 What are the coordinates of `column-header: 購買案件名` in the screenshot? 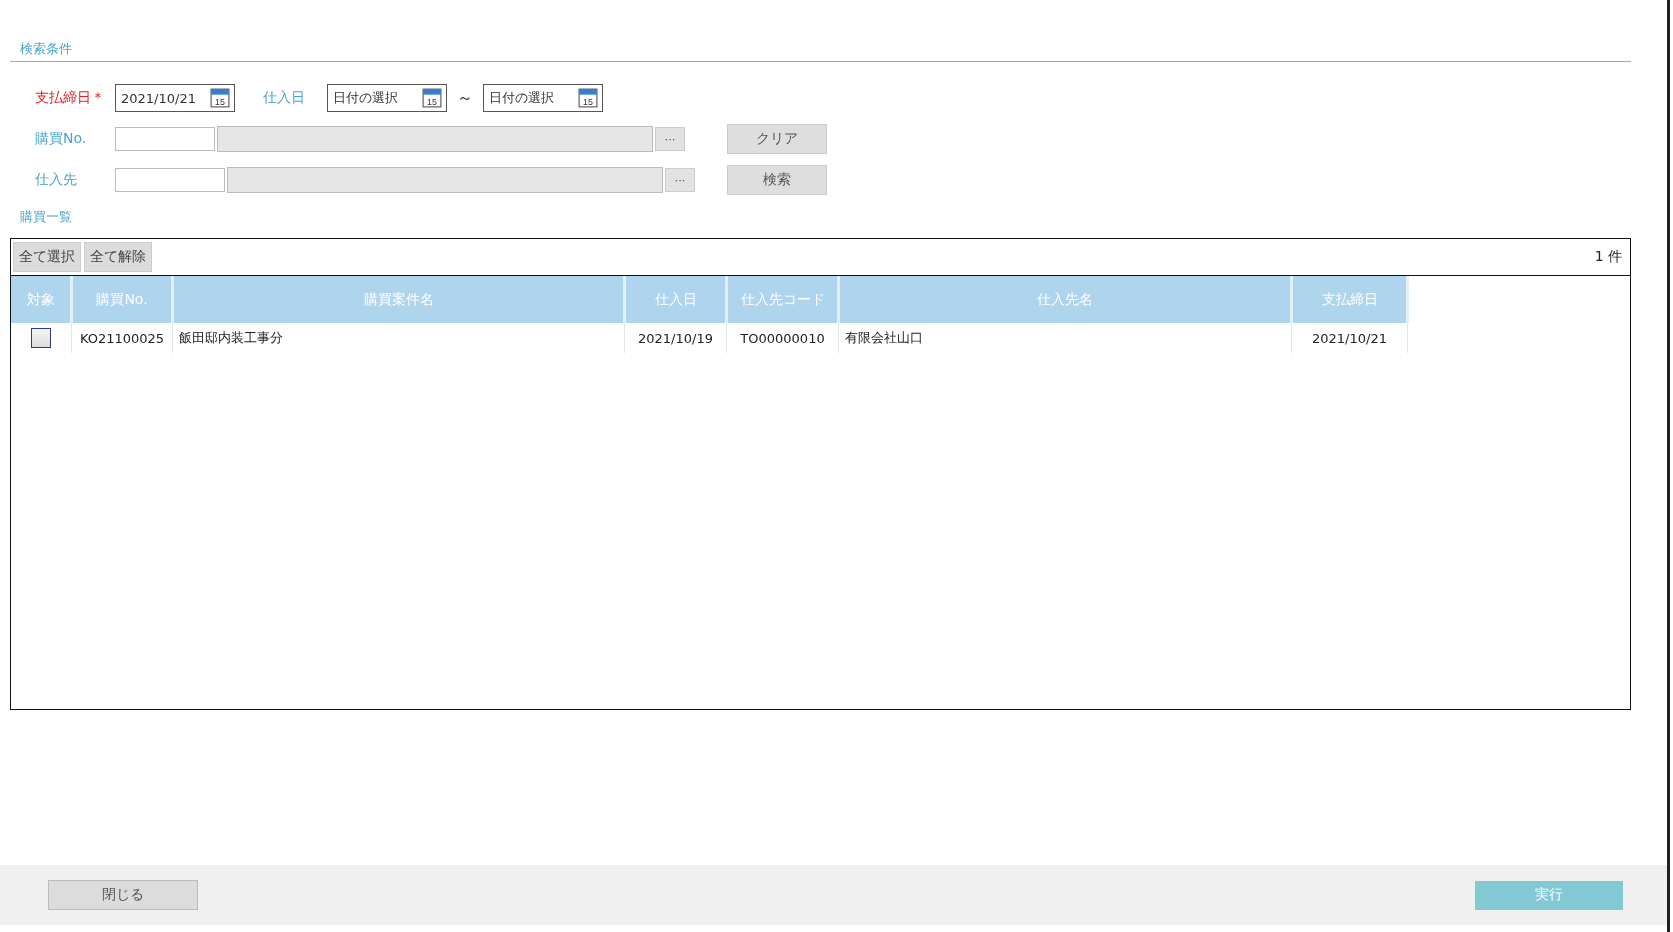 It's located at (398, 299).